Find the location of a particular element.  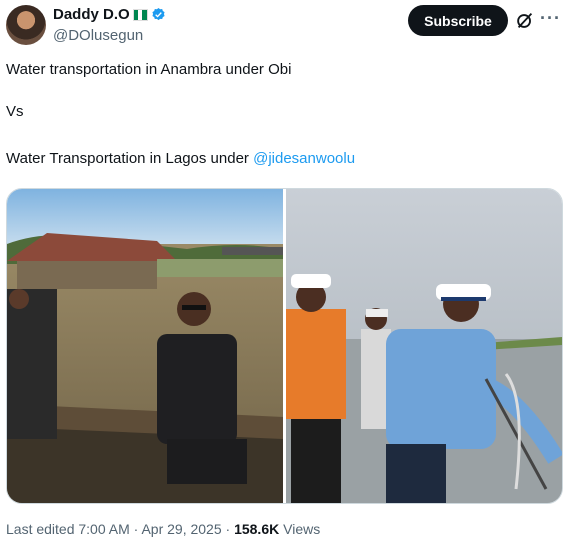

nigeria-flag-icon is located at coordinates (140, 14).